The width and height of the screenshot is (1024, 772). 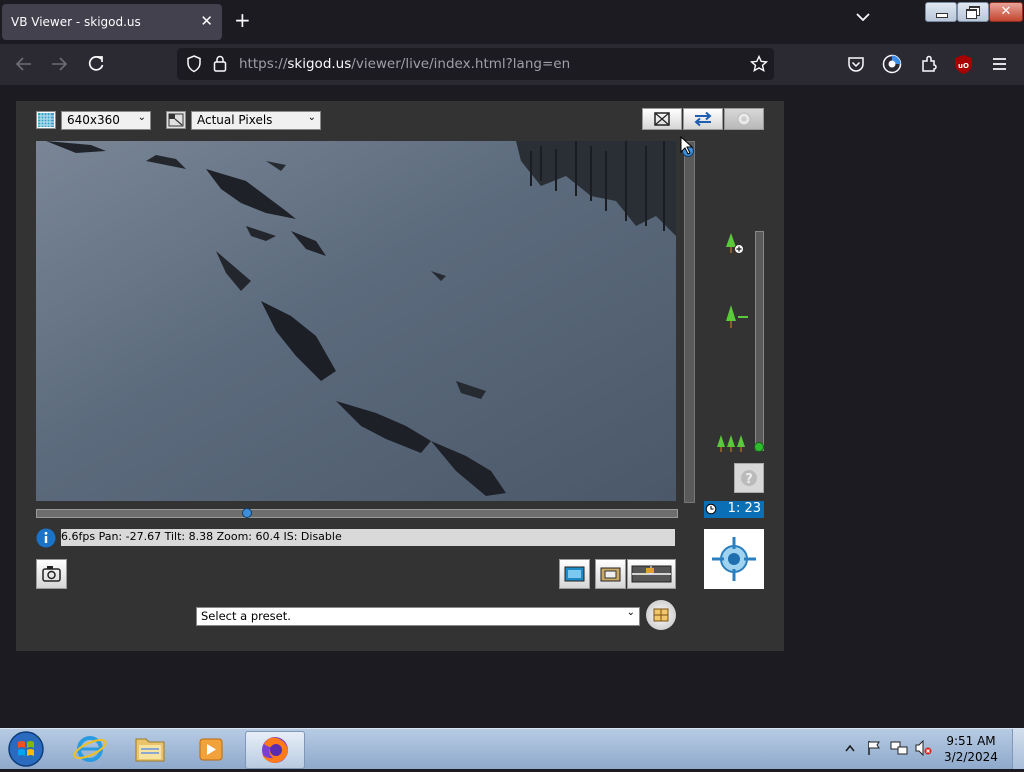 What do you see at coordinates (874, 748) in the screenshot?
I see `action-center-flag-icon` at bounding box center [874, 748].